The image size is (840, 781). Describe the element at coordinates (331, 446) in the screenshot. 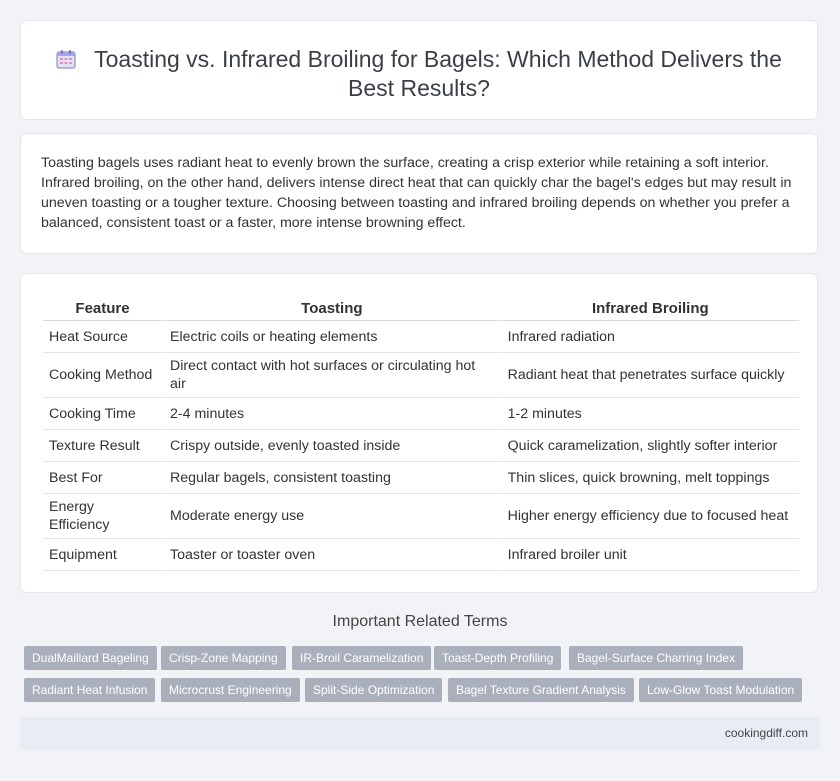

I see `row-toasting: Crispy outside, evenly toasted inside` at that location.